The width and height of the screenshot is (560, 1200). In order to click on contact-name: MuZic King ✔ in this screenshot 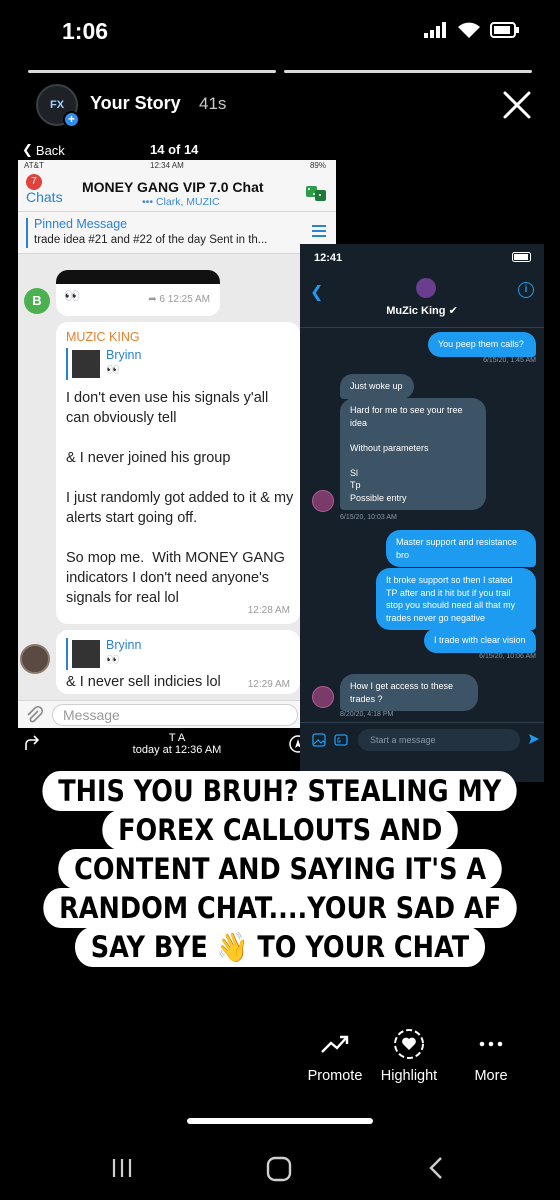, I will do `click(422, 310)`.